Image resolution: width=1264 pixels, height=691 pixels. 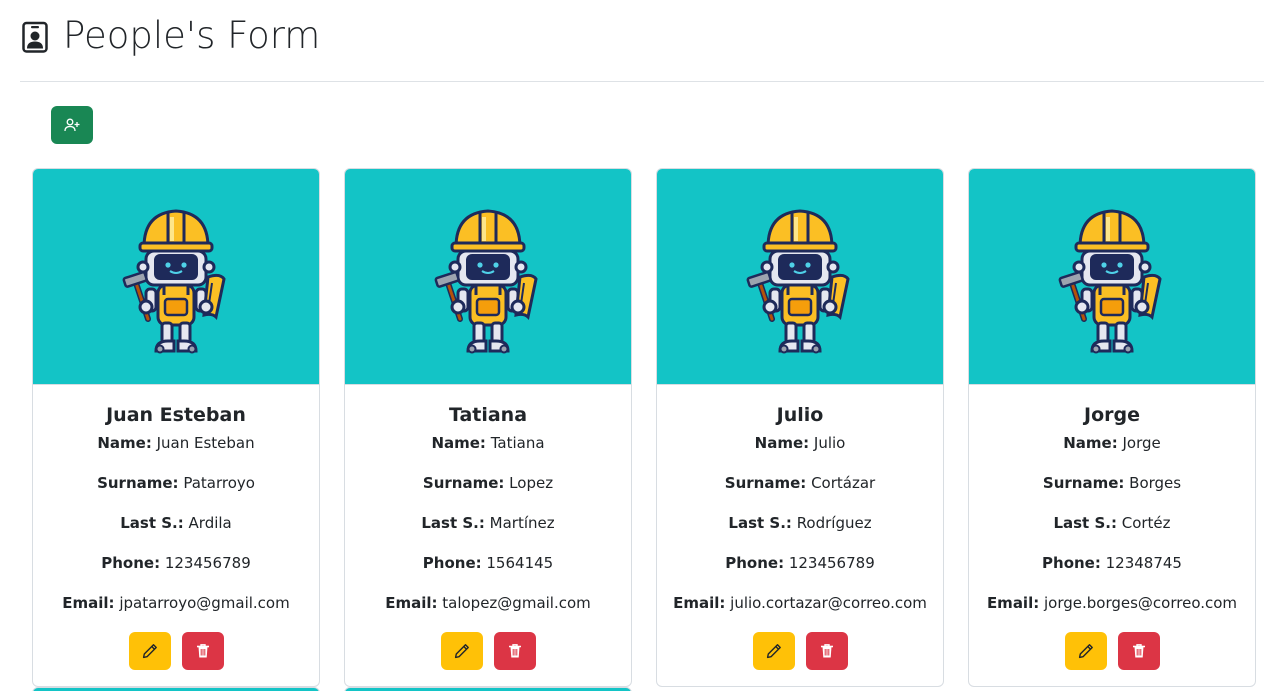 I want to click on field-name-value: Jorge, so click(x=1141, y=443).